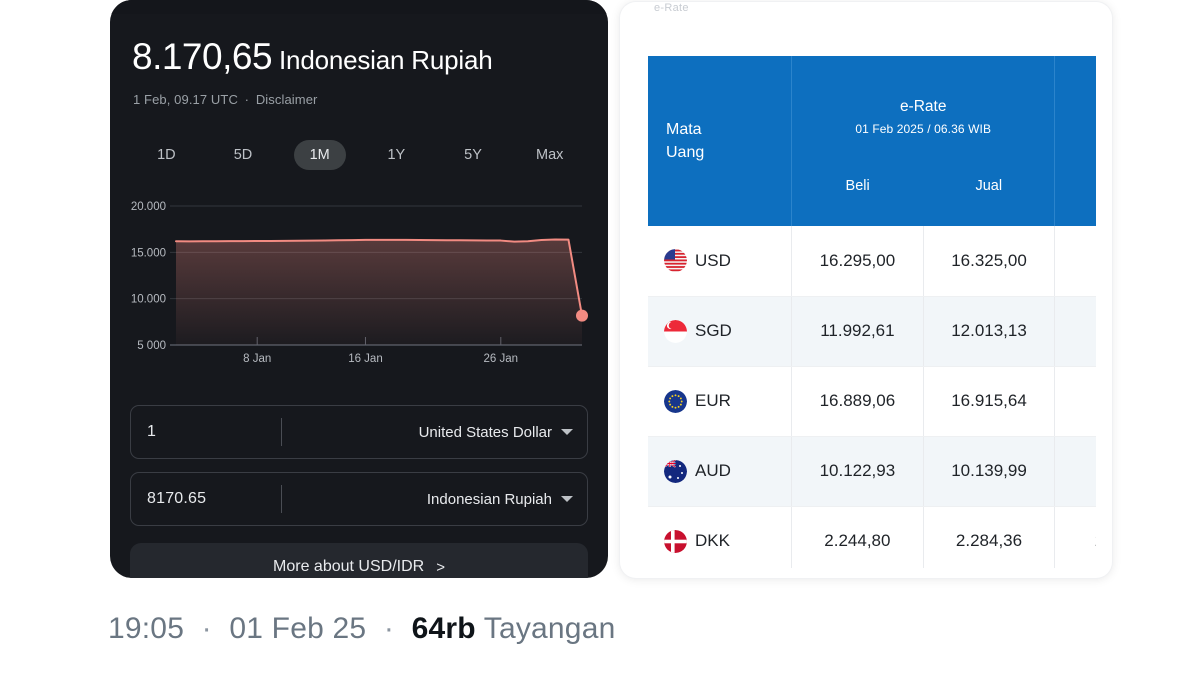 The image size is (1200, 675). I want to click on to-currency-select: Indonesian Rupiah, so click(434, 499).